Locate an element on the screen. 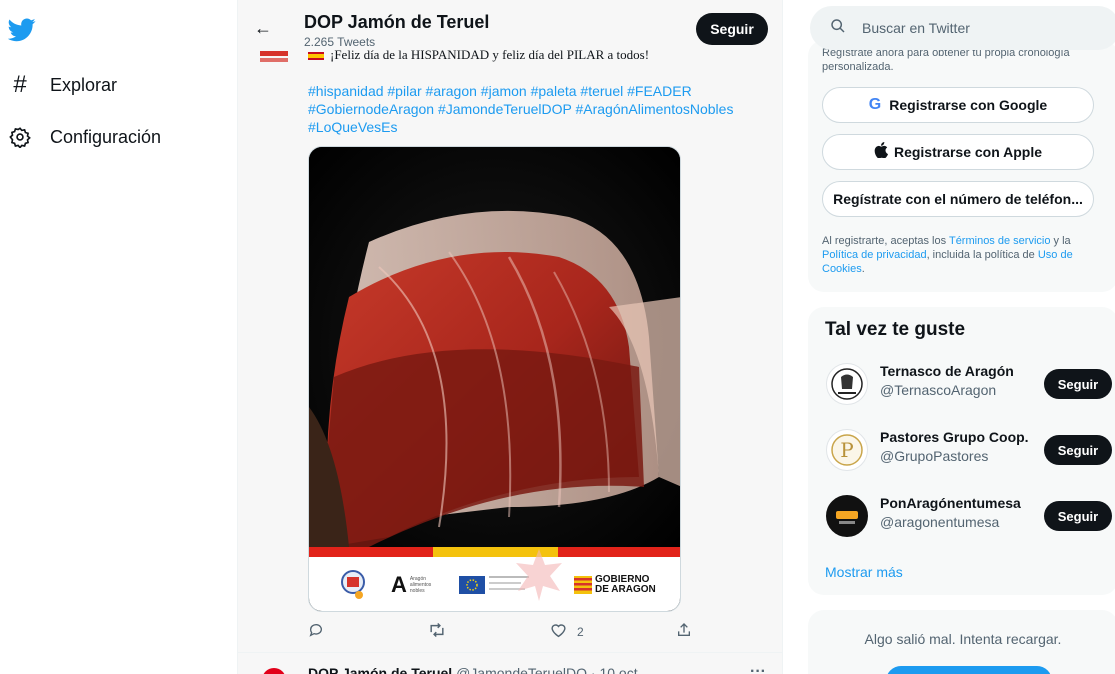  gear-icon is located at coordinates (20, 137).